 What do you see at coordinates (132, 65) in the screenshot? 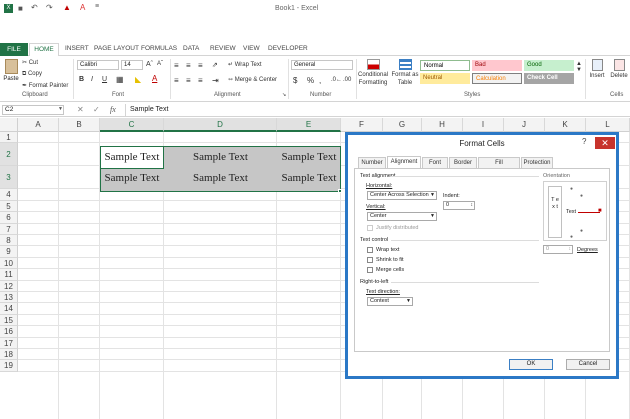
I see `font-size-combo: 14` at bounding box center [132, 65].